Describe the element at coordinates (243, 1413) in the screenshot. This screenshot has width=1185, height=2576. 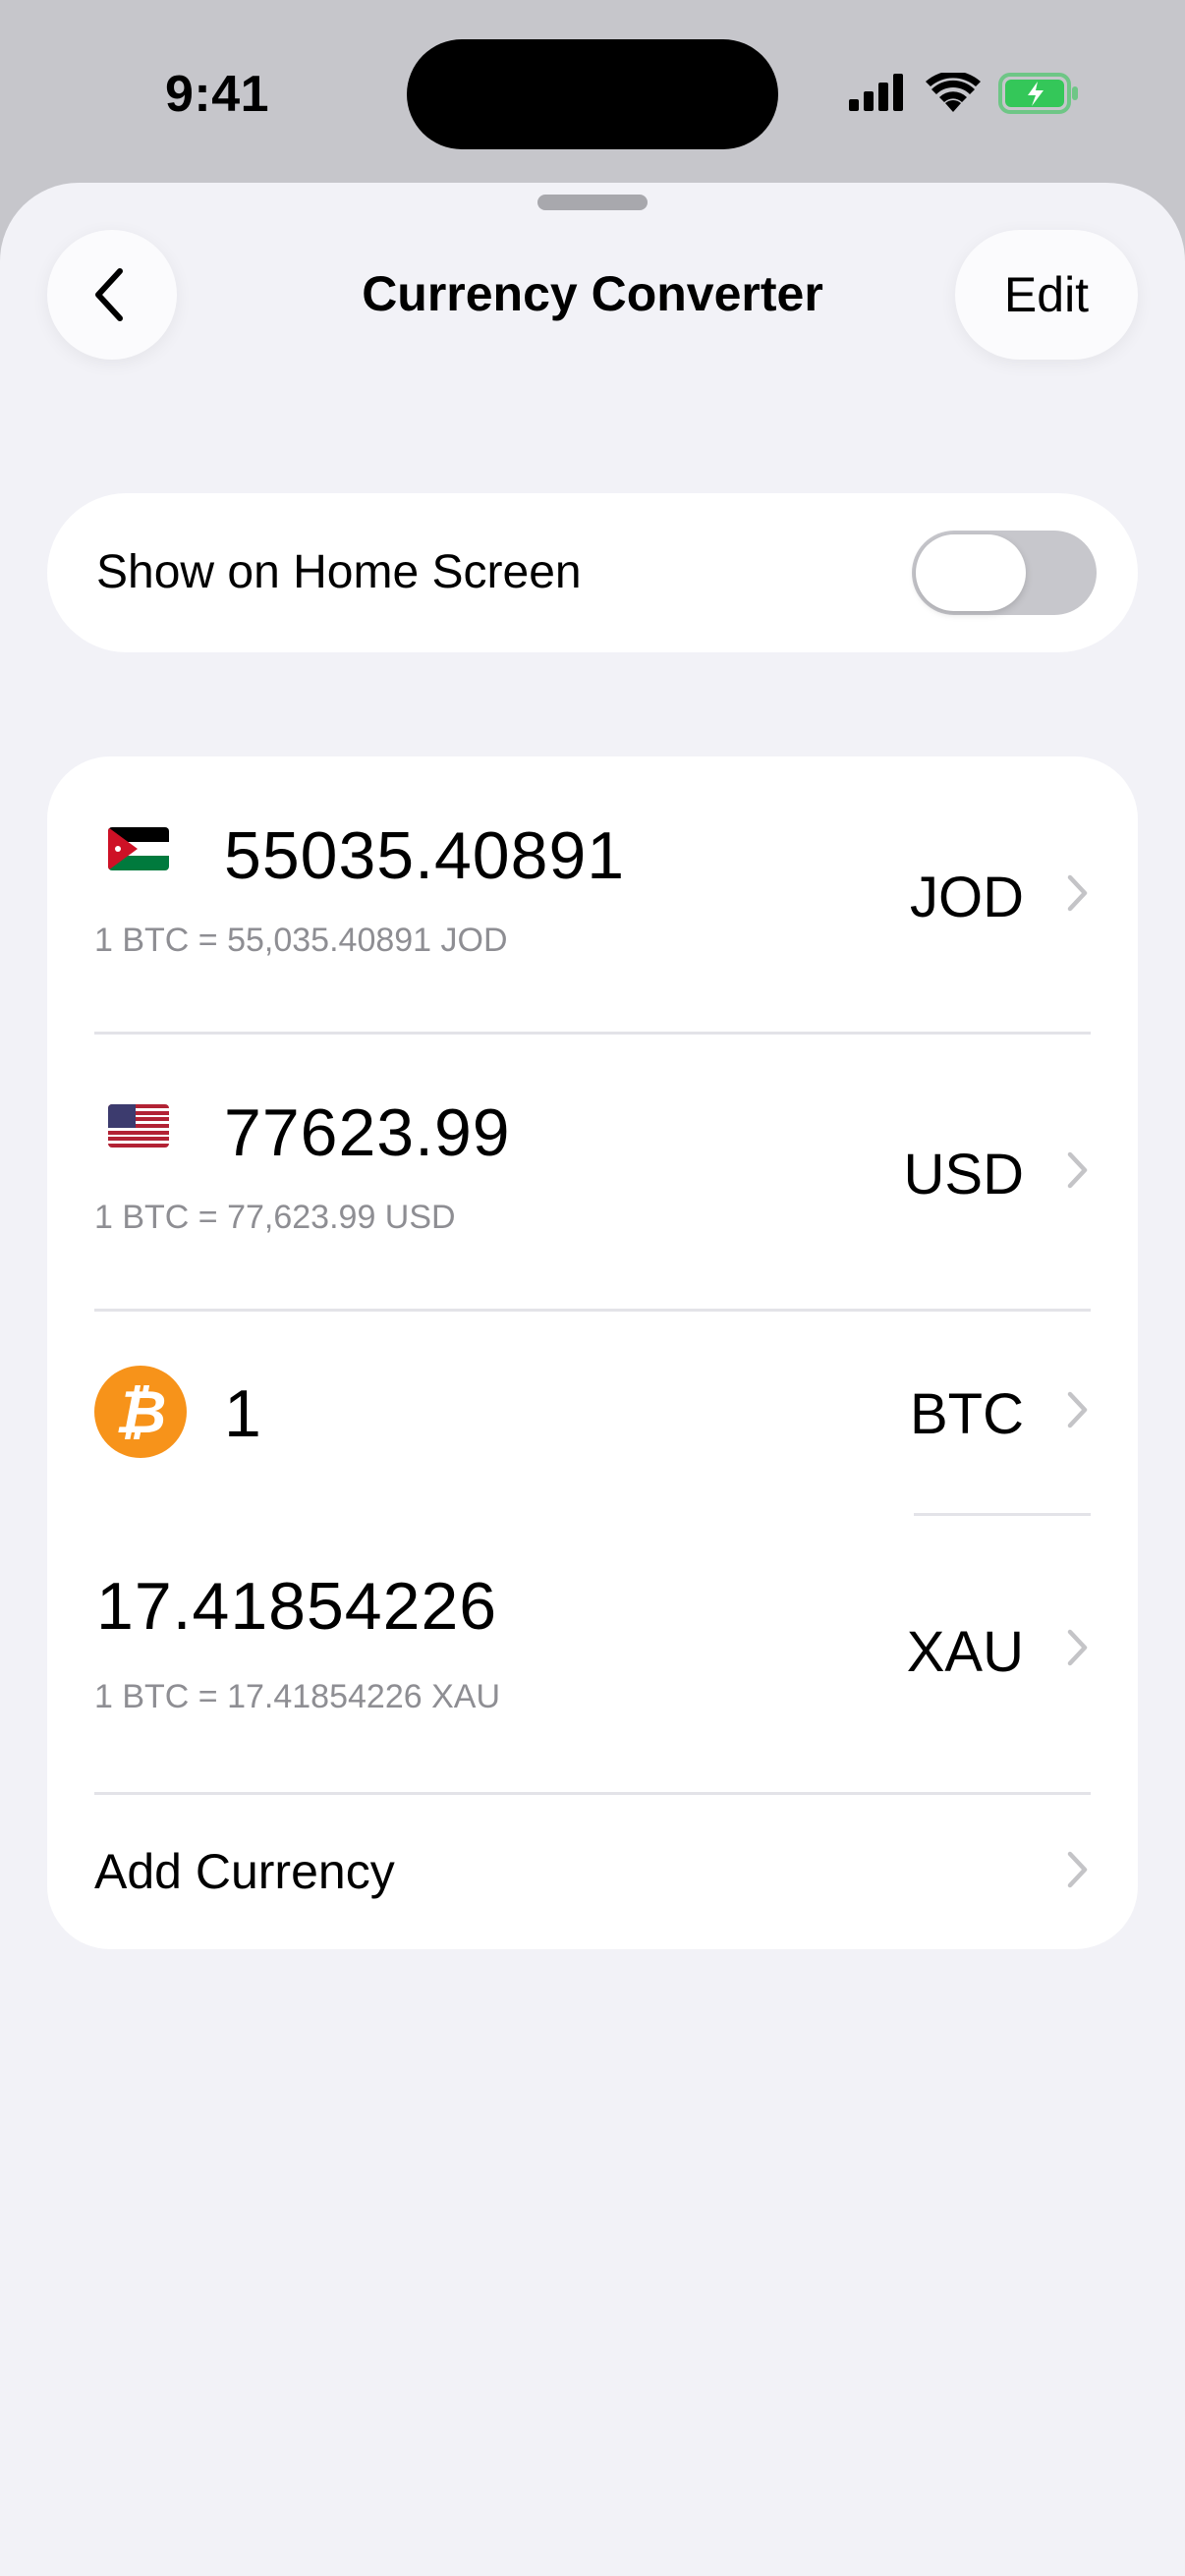
I see `currency-amount: 1` at that location.